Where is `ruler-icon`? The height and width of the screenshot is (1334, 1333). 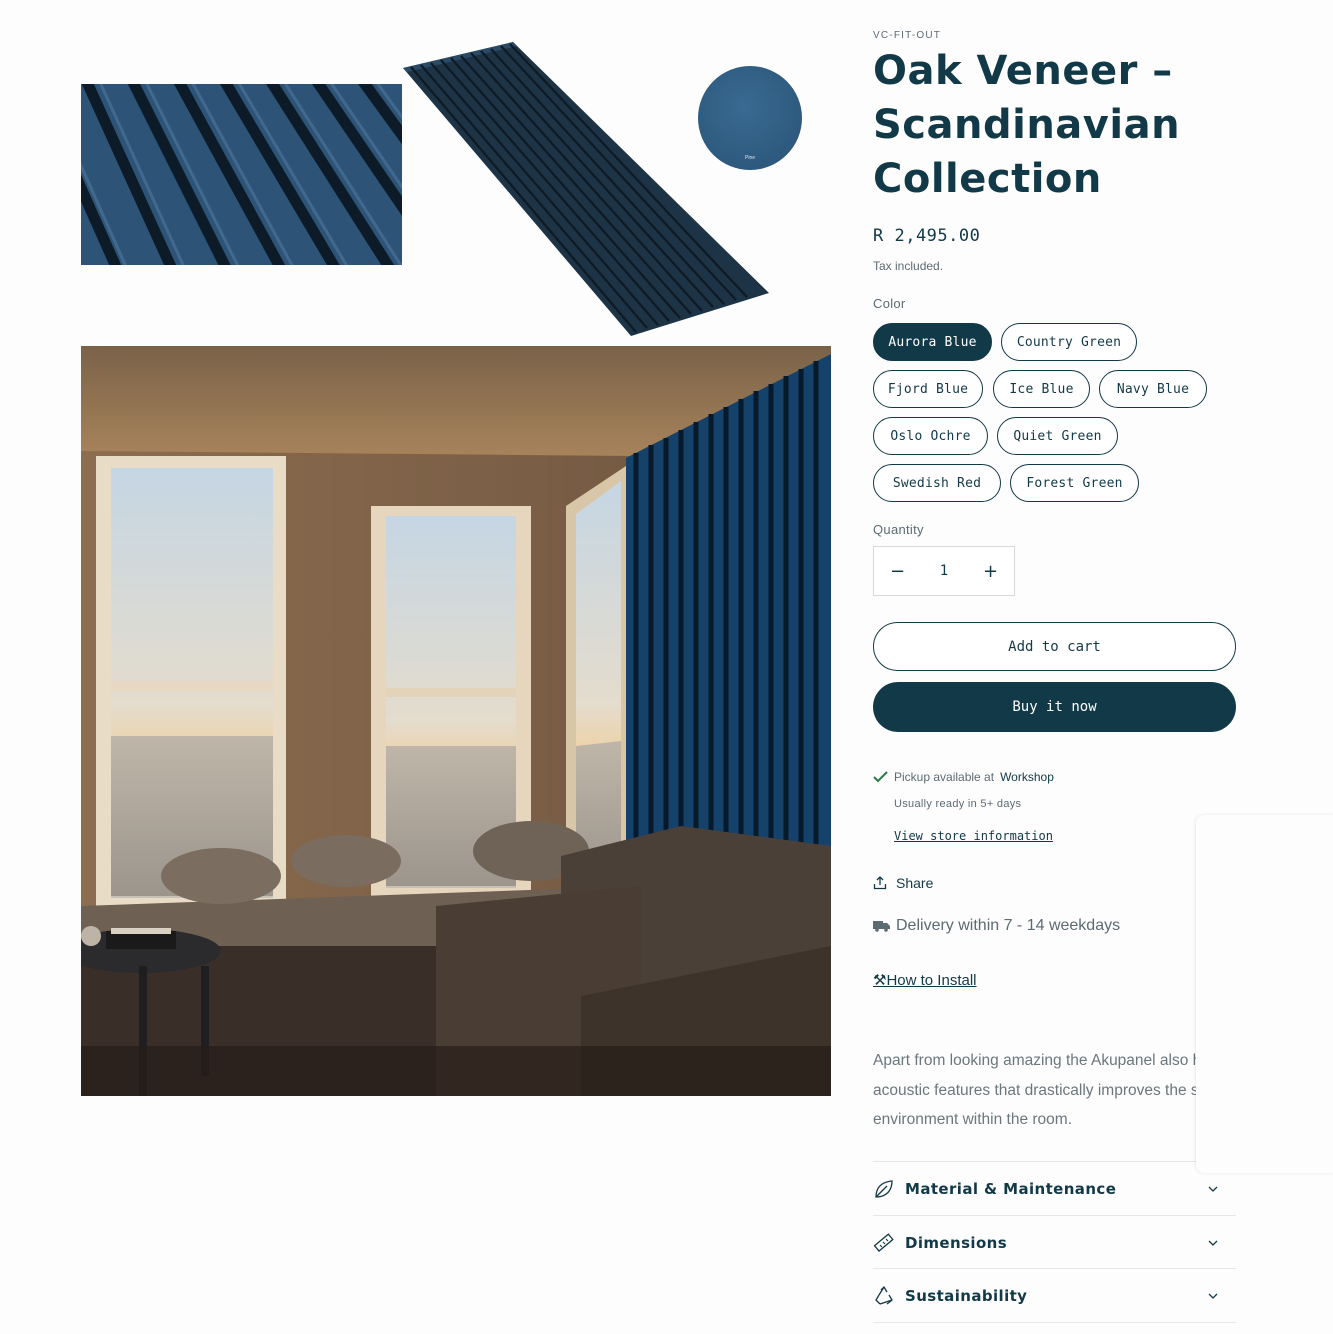
ruler-icon is located at coordinates (883, 1242).